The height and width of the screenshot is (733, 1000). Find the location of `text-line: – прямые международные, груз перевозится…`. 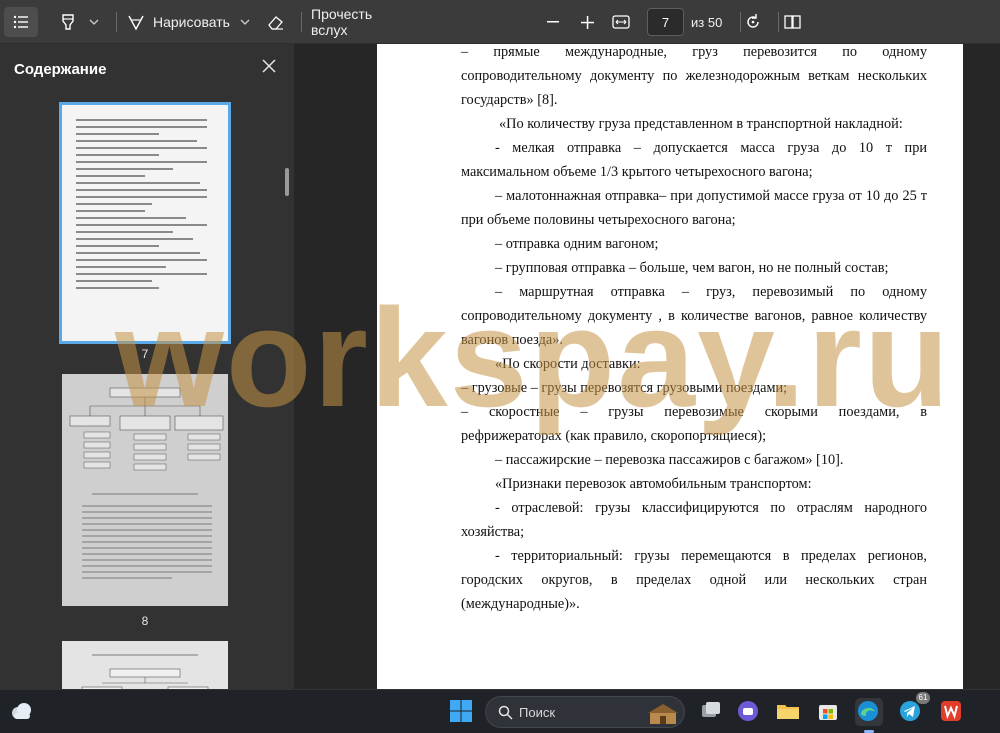

text-line: – прямые международные, груз перевозится… is located at coordinates (694, 52).